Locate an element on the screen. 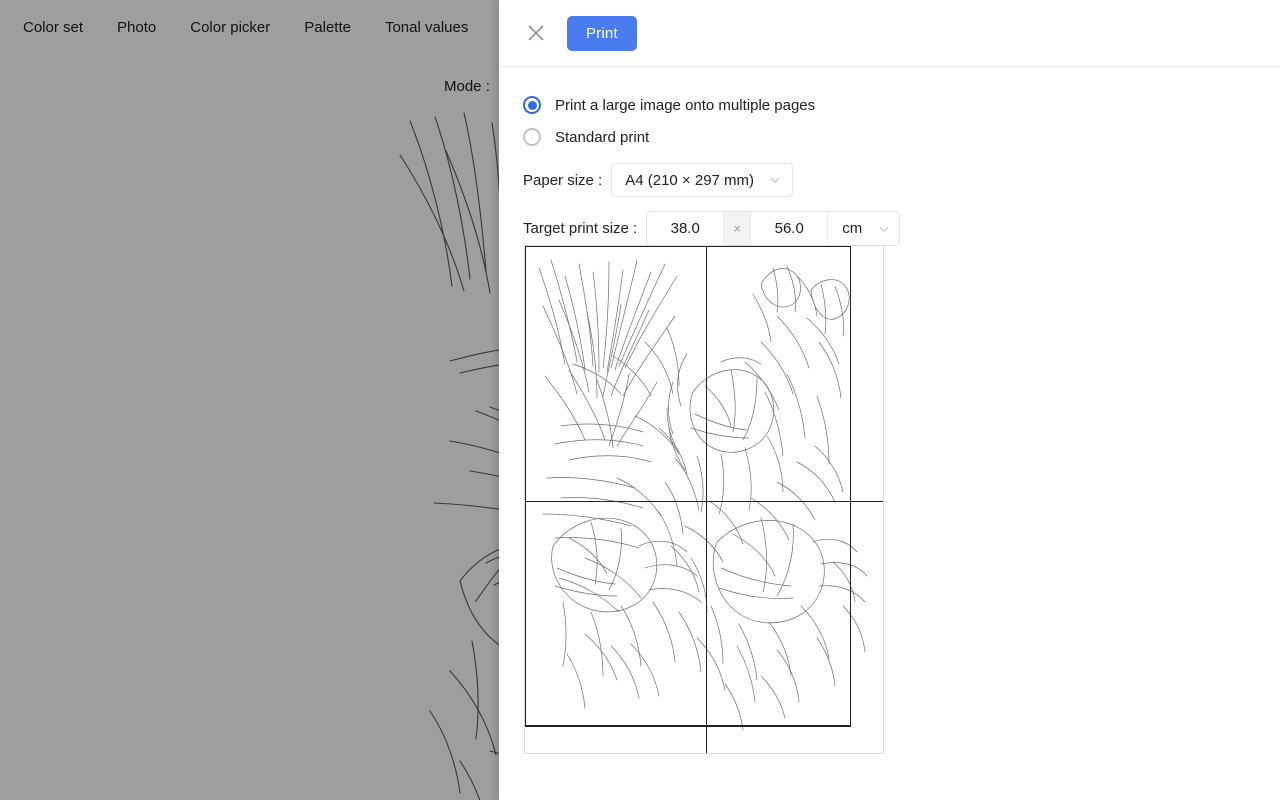  close-icon is located at coordinates (536, 33).